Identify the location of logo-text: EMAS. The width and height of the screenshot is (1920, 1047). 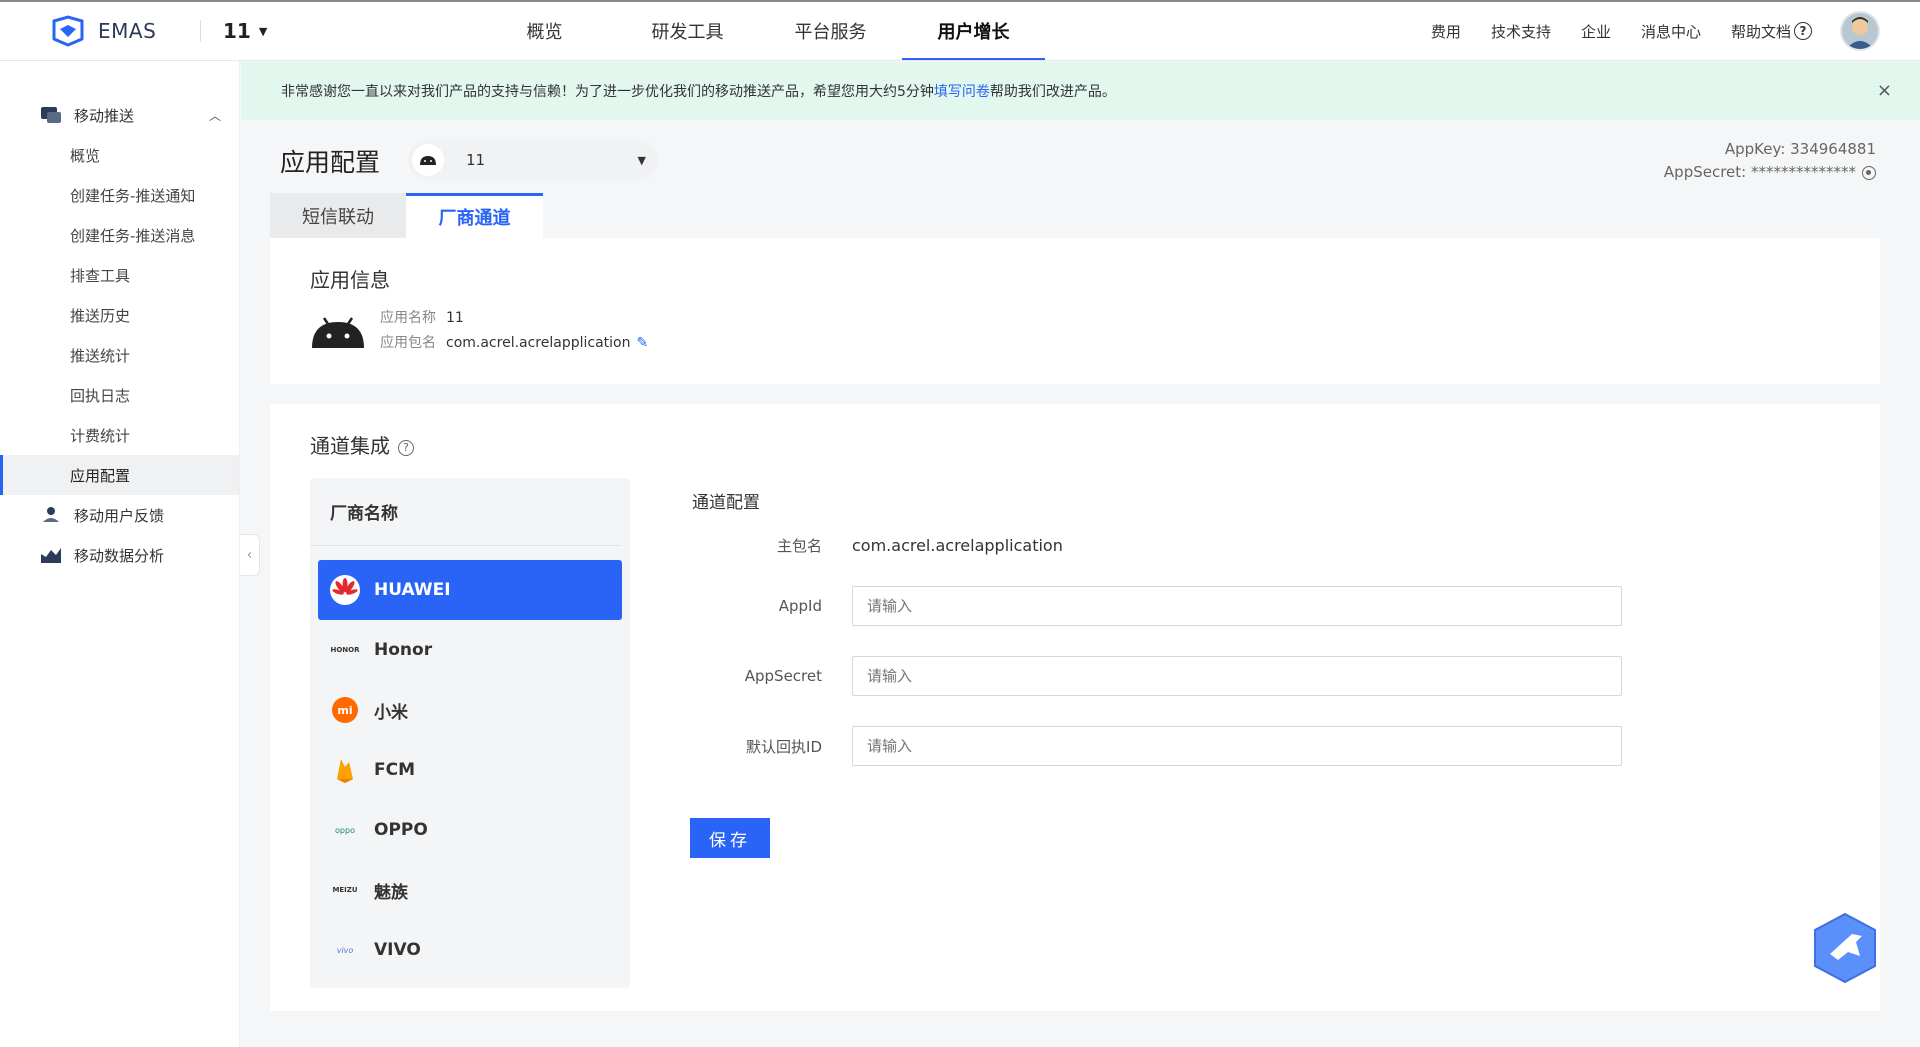
(127, 31).